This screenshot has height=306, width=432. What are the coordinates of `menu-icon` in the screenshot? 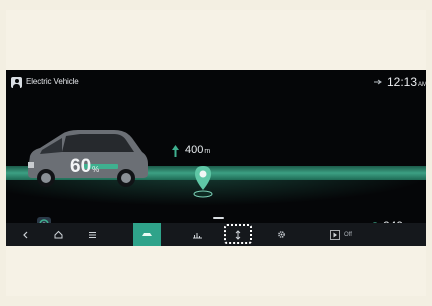 It's located at (92, 234).